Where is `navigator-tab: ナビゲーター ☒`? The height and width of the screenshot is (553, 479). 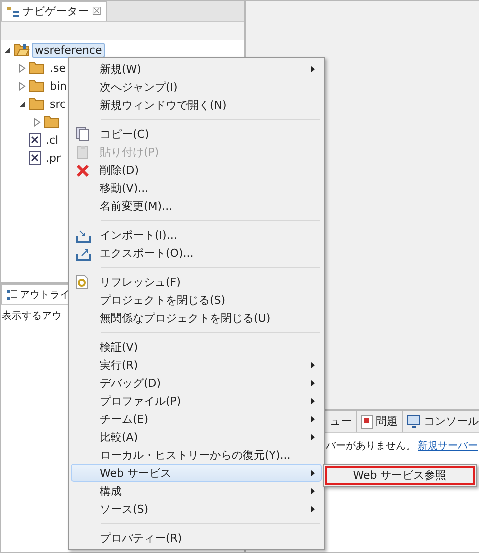 navigator-tab: ナビゲーター ☒ is located at coordinates (54, 11).